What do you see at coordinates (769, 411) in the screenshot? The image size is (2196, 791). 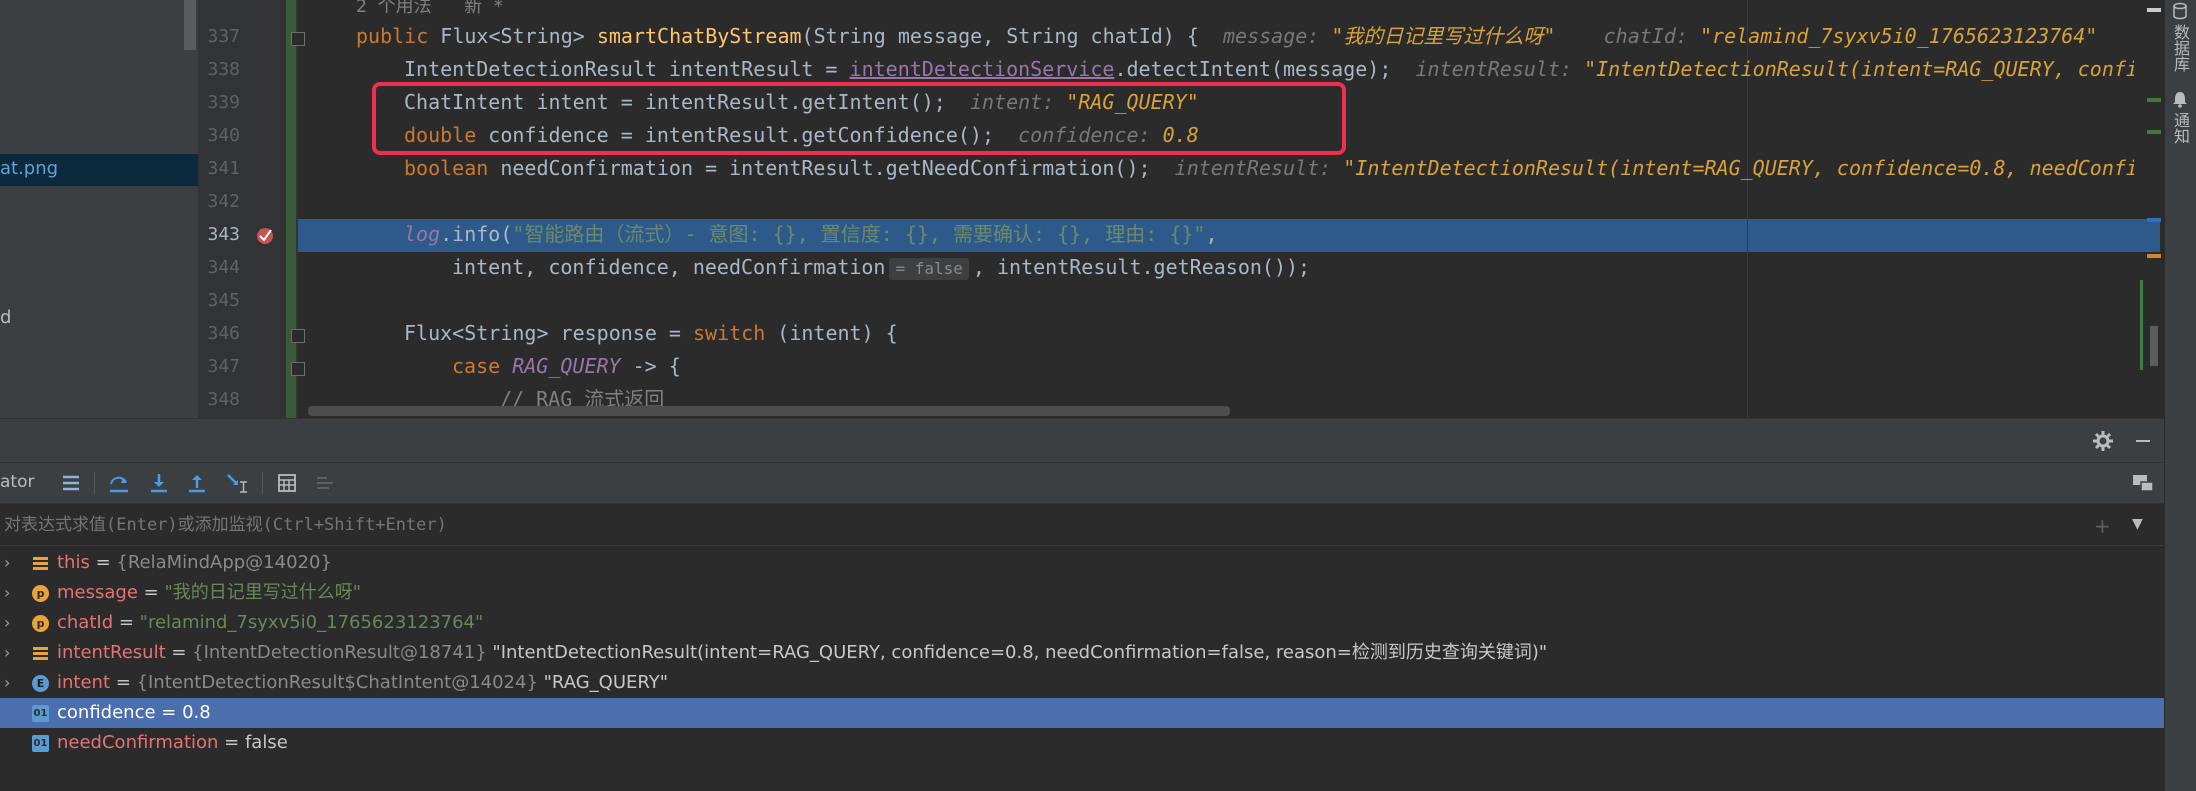 I see `editor-horizontal-scrollbar` at bounding box center [769, 411].